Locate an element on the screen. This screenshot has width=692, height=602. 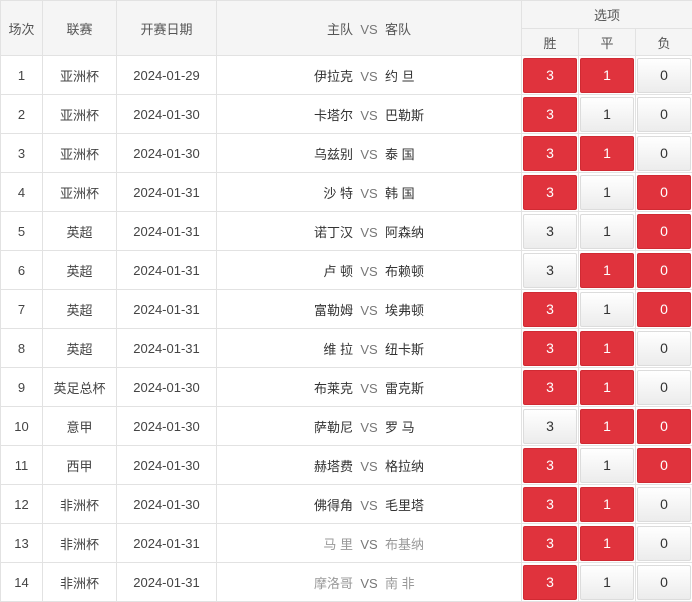
round-number: 7 is located at coordinates (22, 309).